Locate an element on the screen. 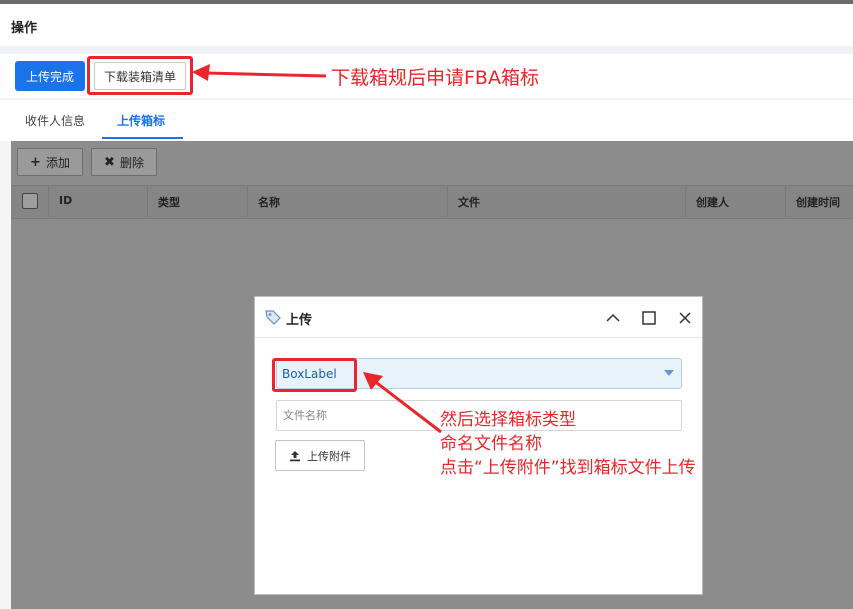 The image size is (853, 609). column-created-time: 创建时间 is located at coordinates (818, 202).